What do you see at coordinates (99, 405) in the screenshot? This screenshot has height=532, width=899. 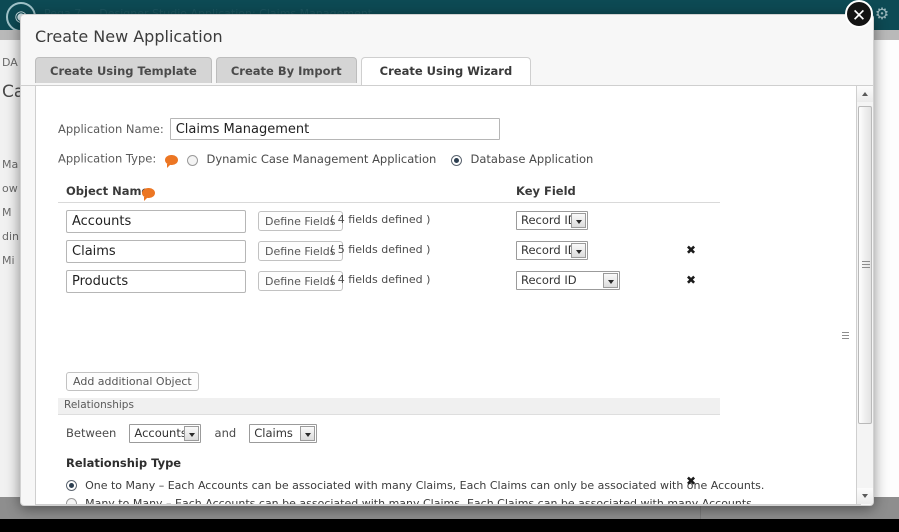 I see `relationships-panel-title-text: Relationships` at bounding box center [99, 405].